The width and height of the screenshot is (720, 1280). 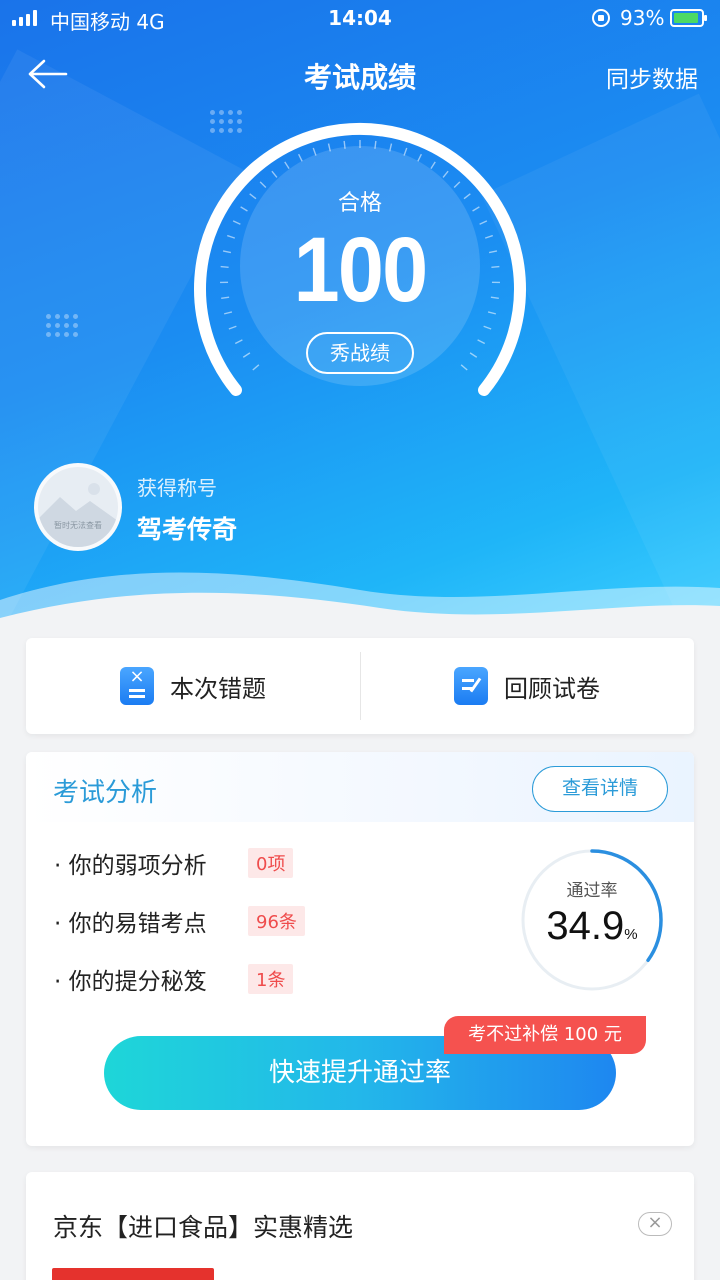 I want to click on pass-rate-value: 34.9%, so click(x=592, y=926).